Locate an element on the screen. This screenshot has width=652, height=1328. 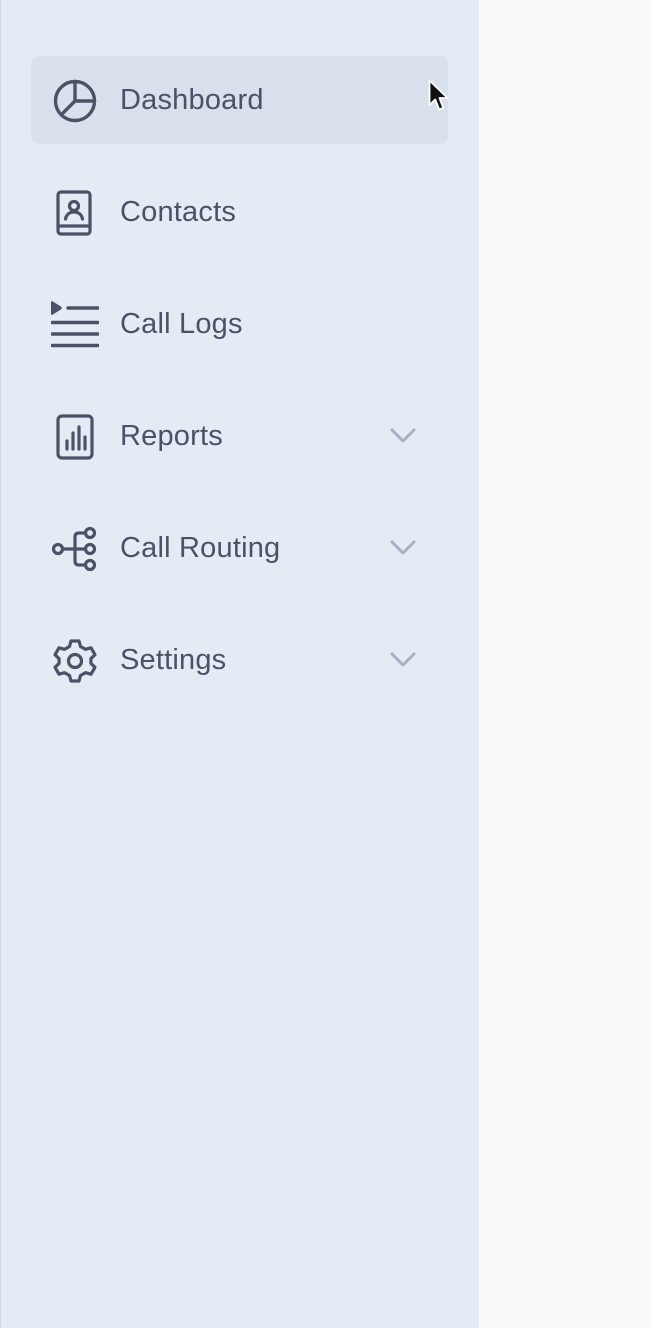
sidebar-item-dashboard: Dashboard is located at coordinates (239, 100).